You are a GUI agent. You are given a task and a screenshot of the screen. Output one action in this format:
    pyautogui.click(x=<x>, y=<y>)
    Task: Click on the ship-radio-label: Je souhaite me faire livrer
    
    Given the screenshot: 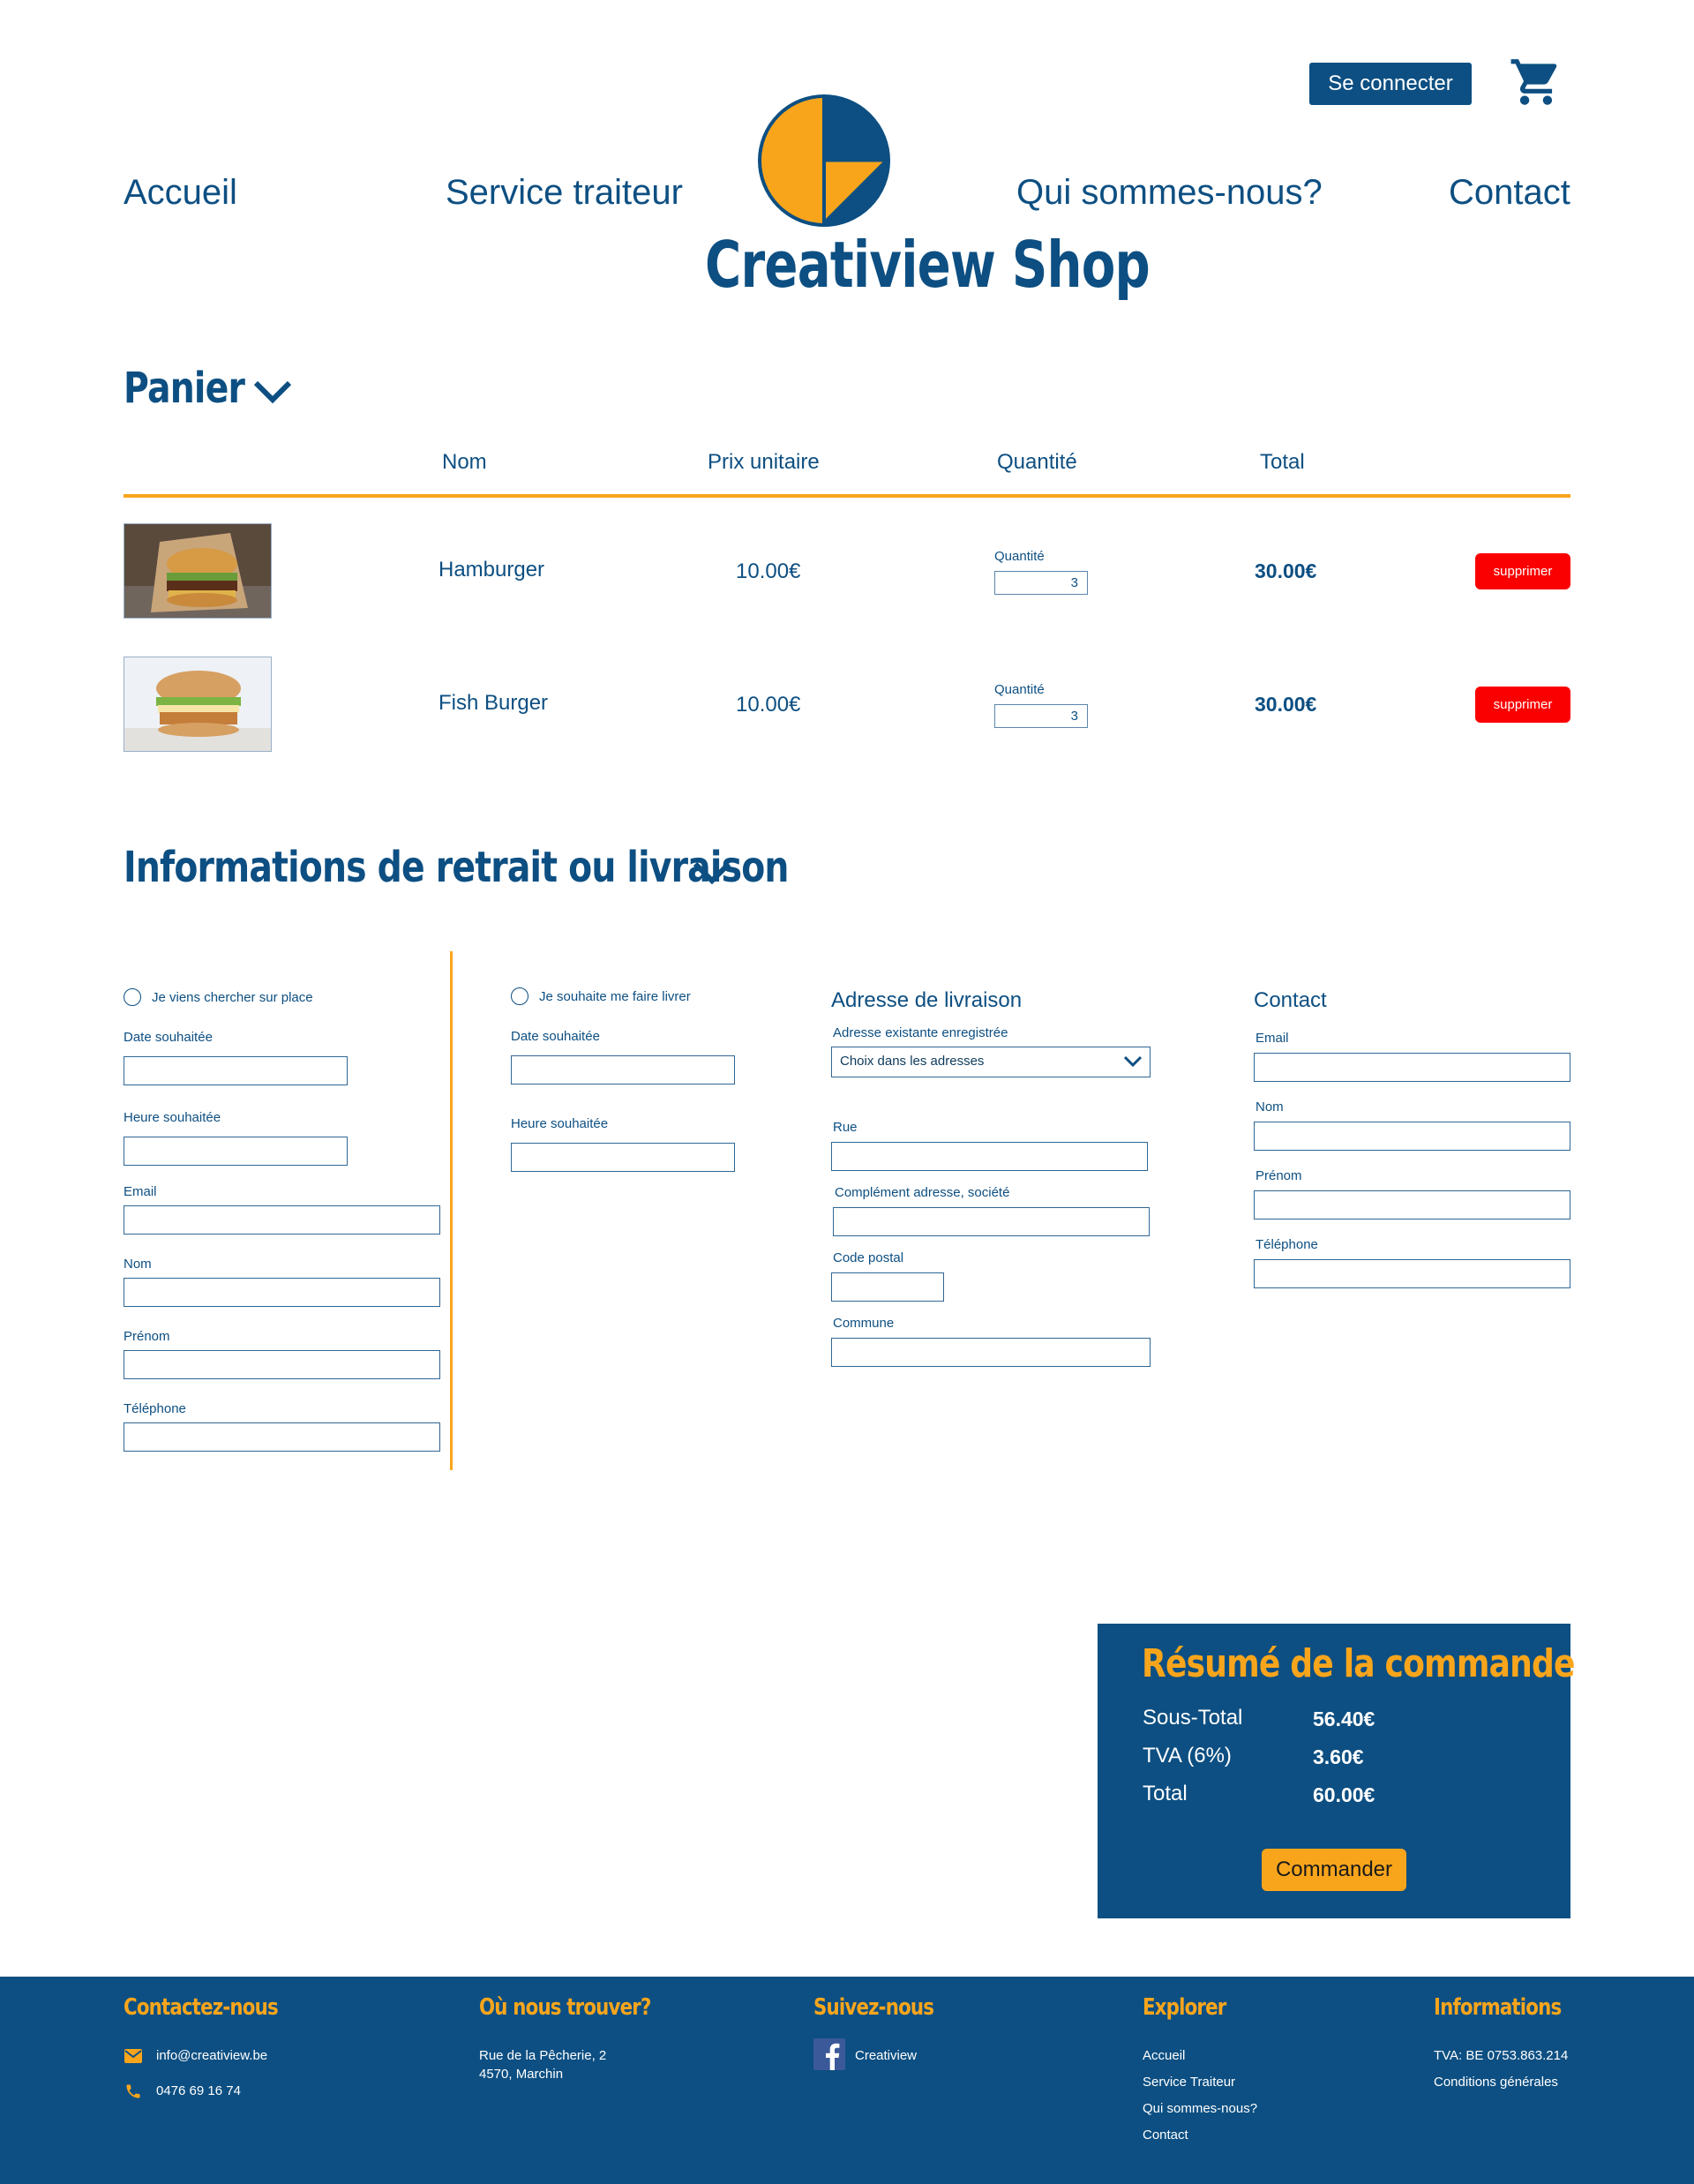 What is the action you would take?
    pyautogui.click(x=615, y=996)
    